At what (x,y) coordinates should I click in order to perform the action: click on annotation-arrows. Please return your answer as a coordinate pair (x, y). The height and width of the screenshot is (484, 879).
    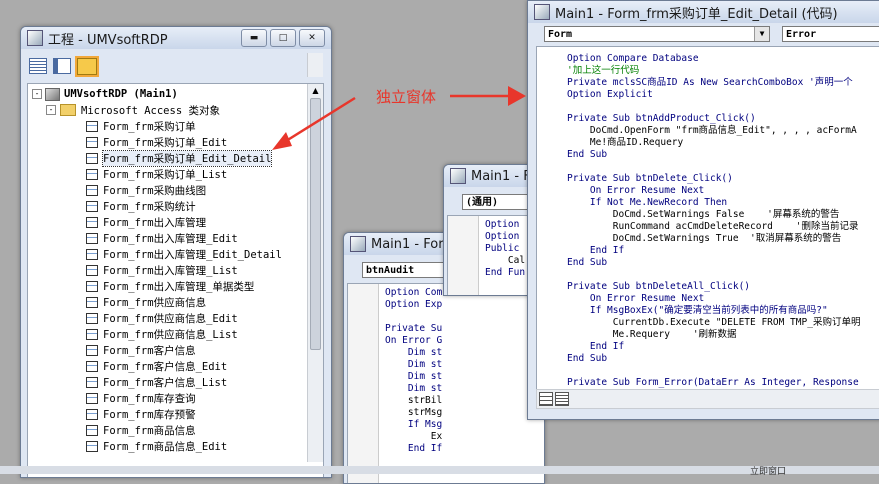
    Looking at the image, I should click on (399, 118).